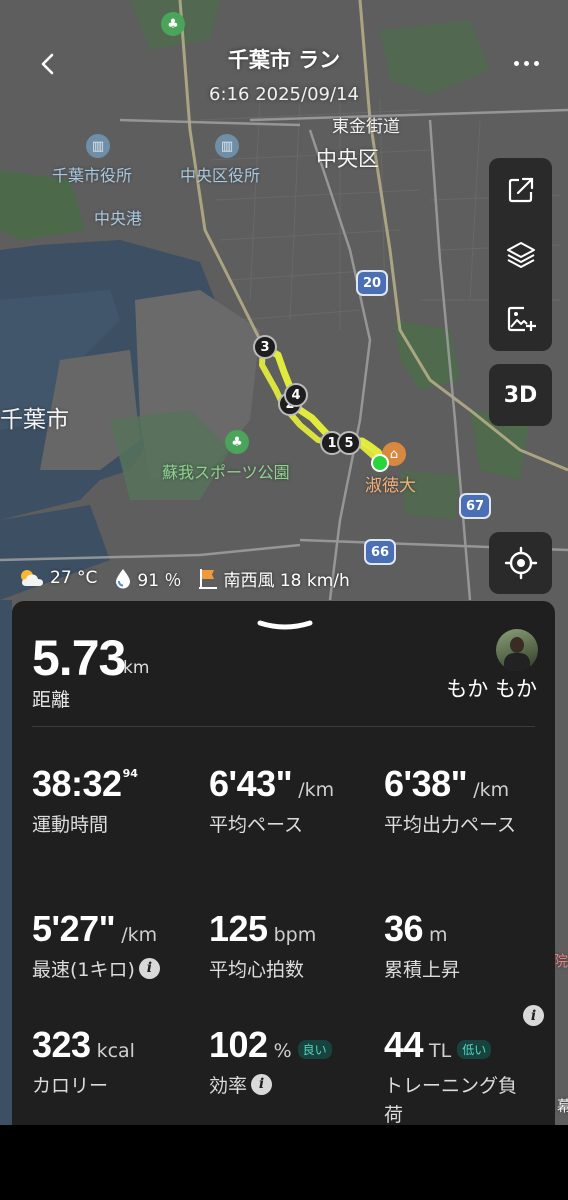 This screenshot has width=568, height=1200. I want to click on map-label-edge-2: 幕, so click(562, 1106).